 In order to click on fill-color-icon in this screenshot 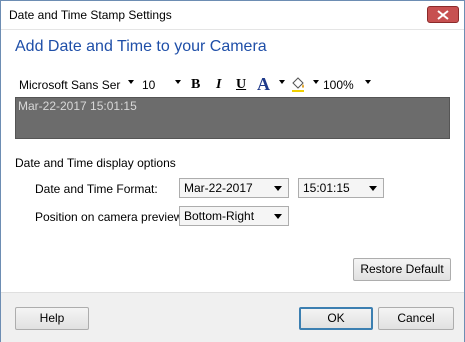, I will do `click(298, 84)`.